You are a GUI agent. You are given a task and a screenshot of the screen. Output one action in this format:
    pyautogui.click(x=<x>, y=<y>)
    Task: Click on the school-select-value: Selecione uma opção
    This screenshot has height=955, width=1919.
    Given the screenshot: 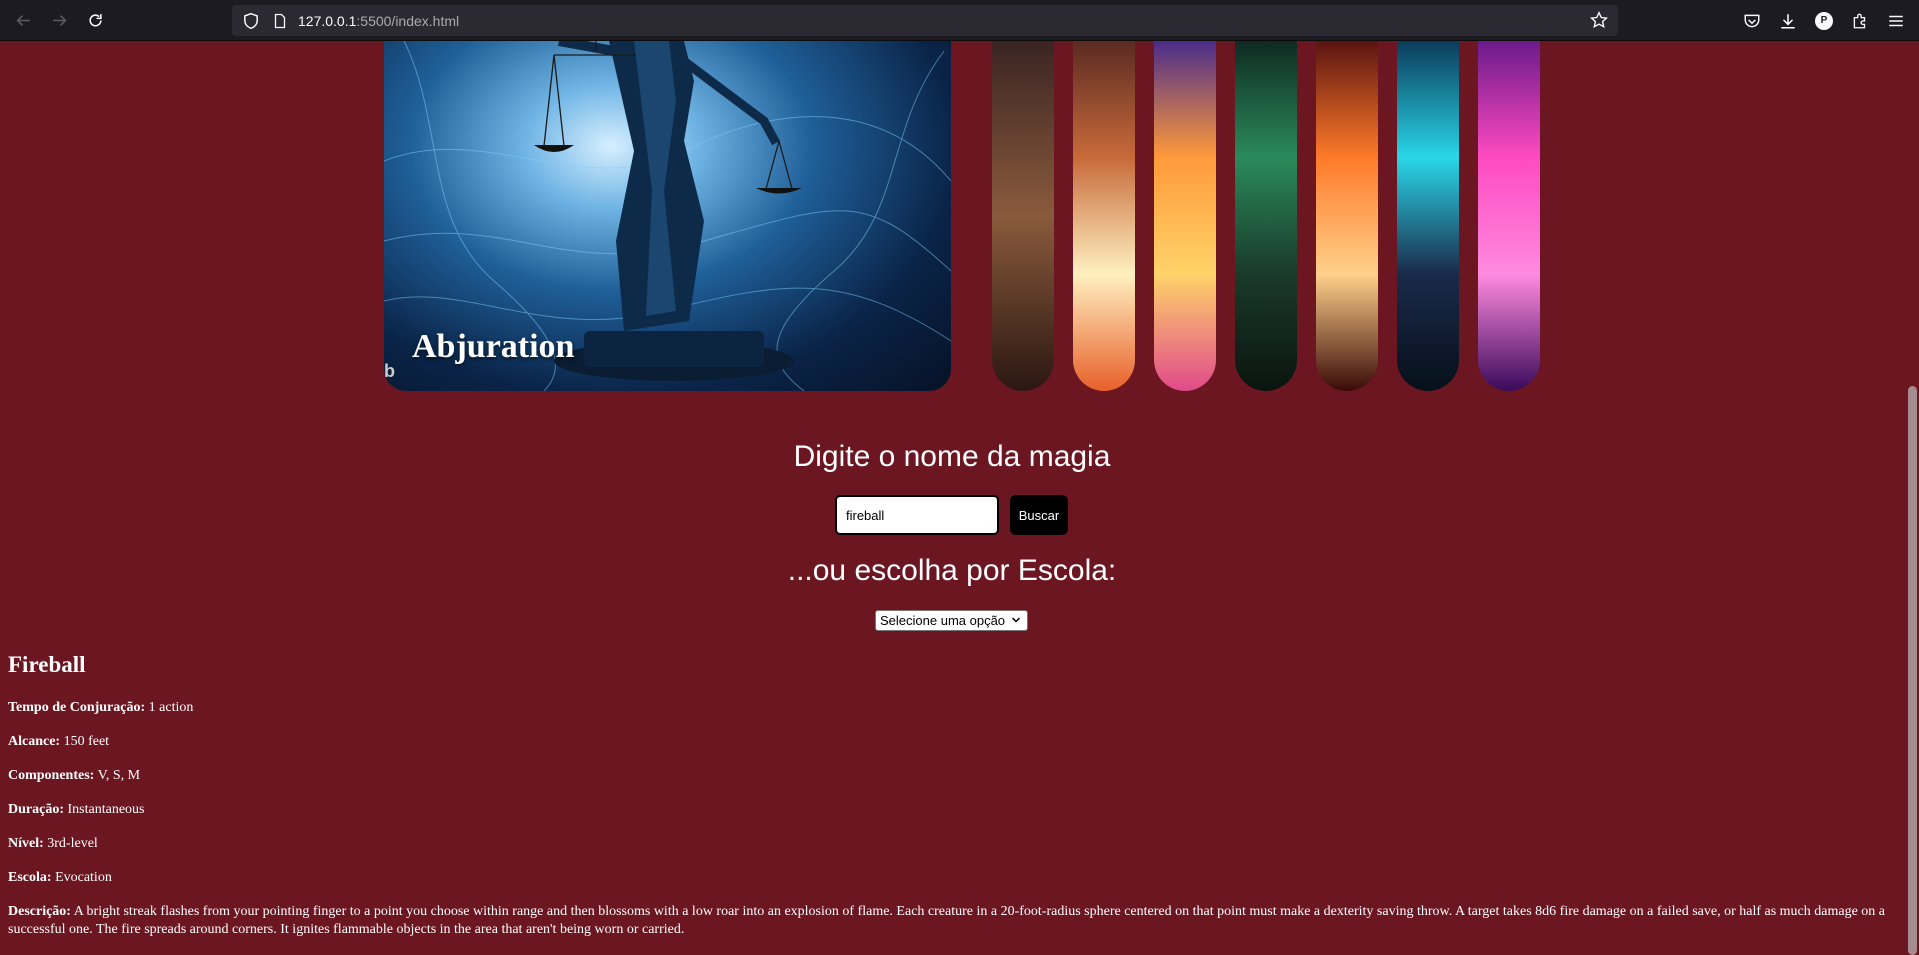 What is the action you would take?
    pyautogui.click(x=943, y=620)
    